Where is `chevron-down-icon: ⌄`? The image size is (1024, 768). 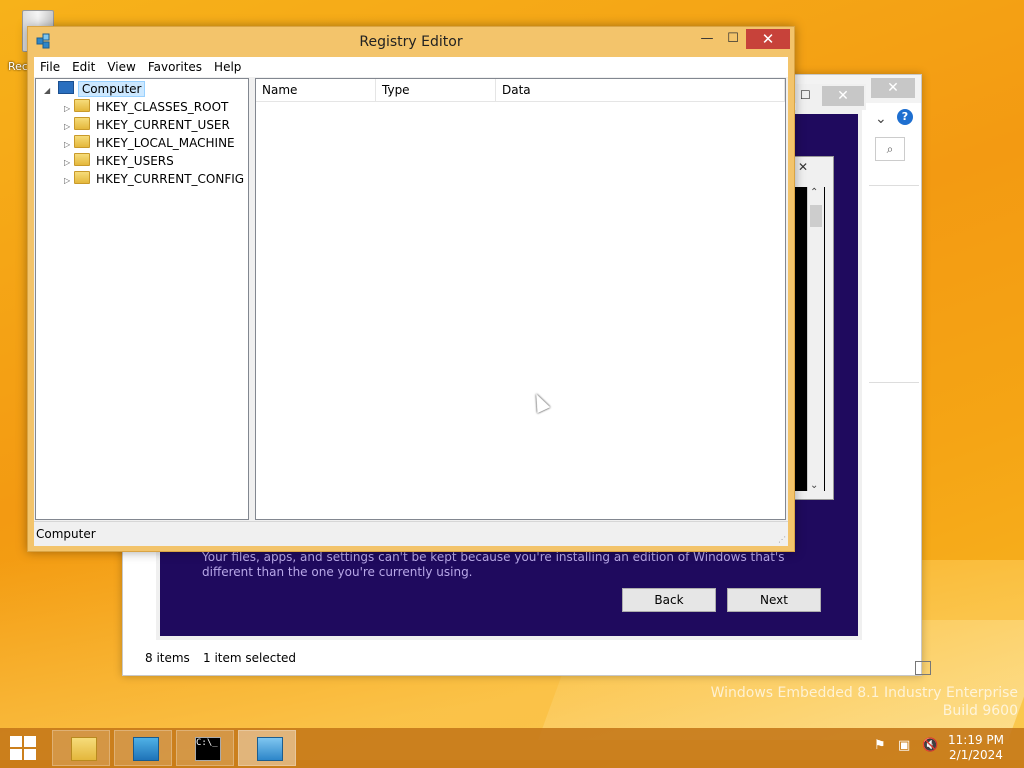 chevron-down-icon: ⌄ is located at coordinates (881, 119).